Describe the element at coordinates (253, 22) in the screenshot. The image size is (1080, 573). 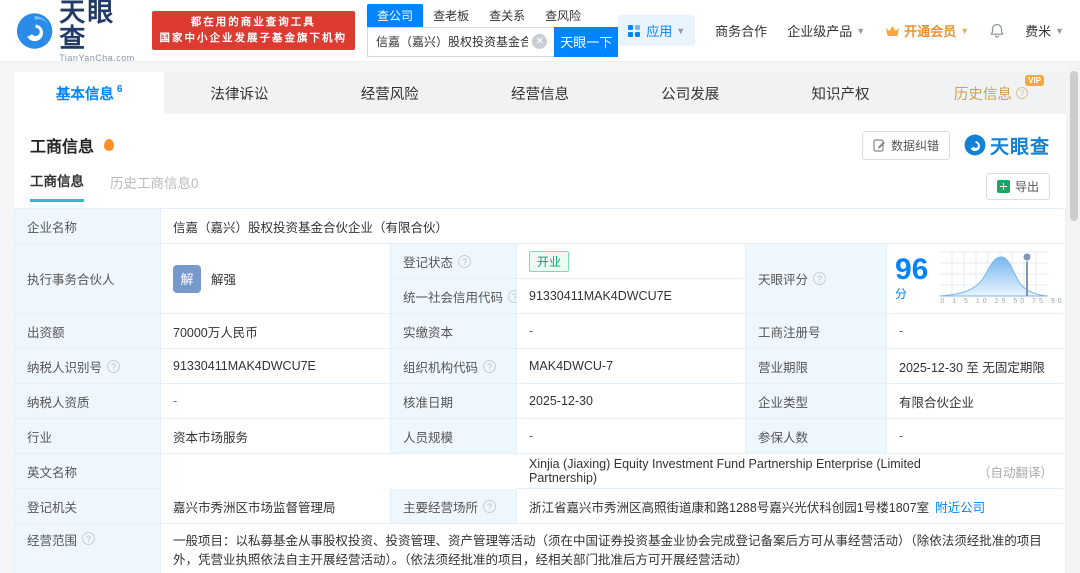
I see `promo-line1: 都在用的商业查询工具` at that location.